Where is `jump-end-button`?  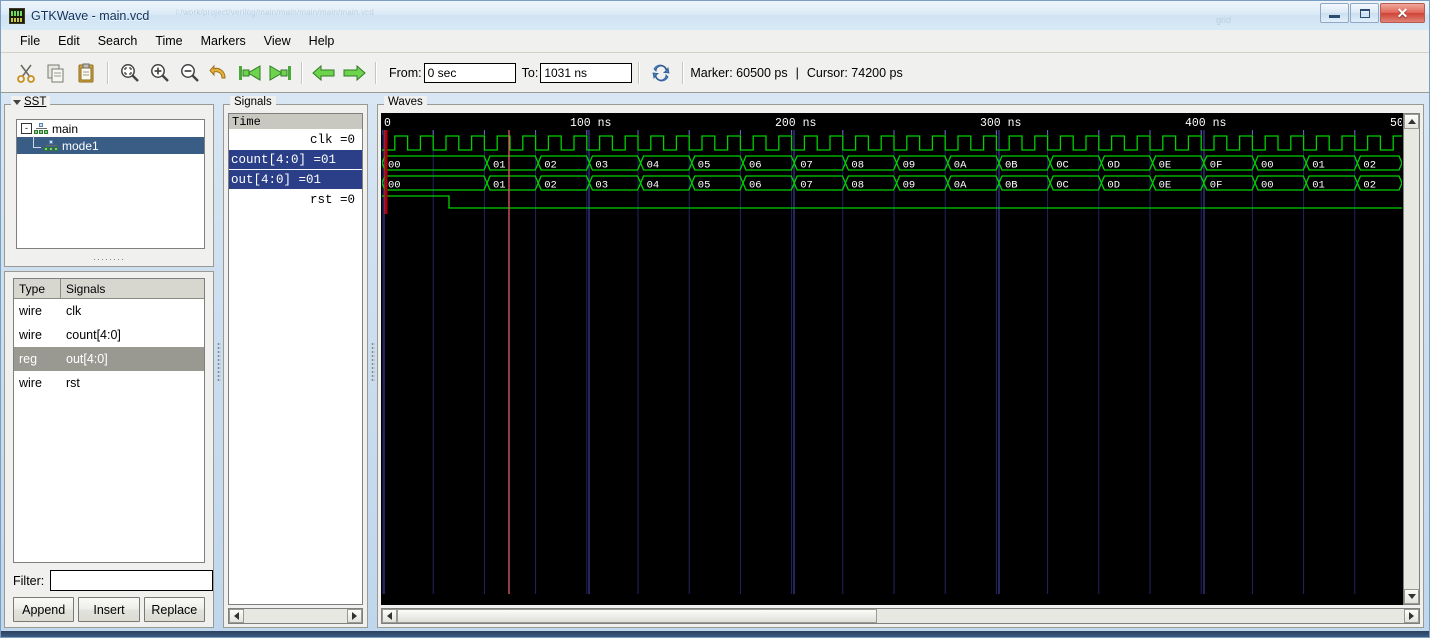 jump-end-button is located at coordinates (280, 73).